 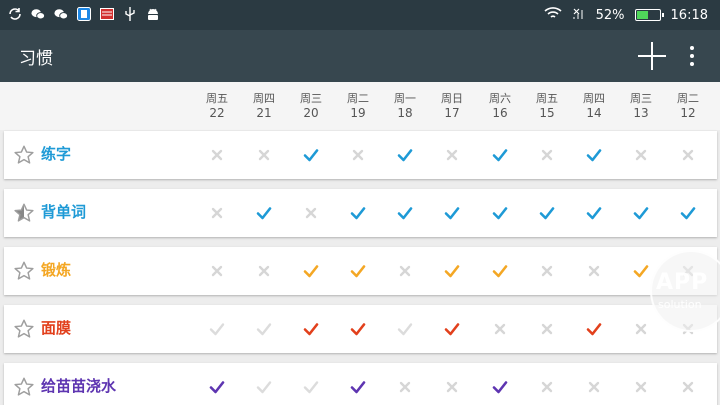 What do you see at coordinates (688, 106) in the screenshot?
I see `day-column-header: 周二 12` at bounding box center [688, 106].